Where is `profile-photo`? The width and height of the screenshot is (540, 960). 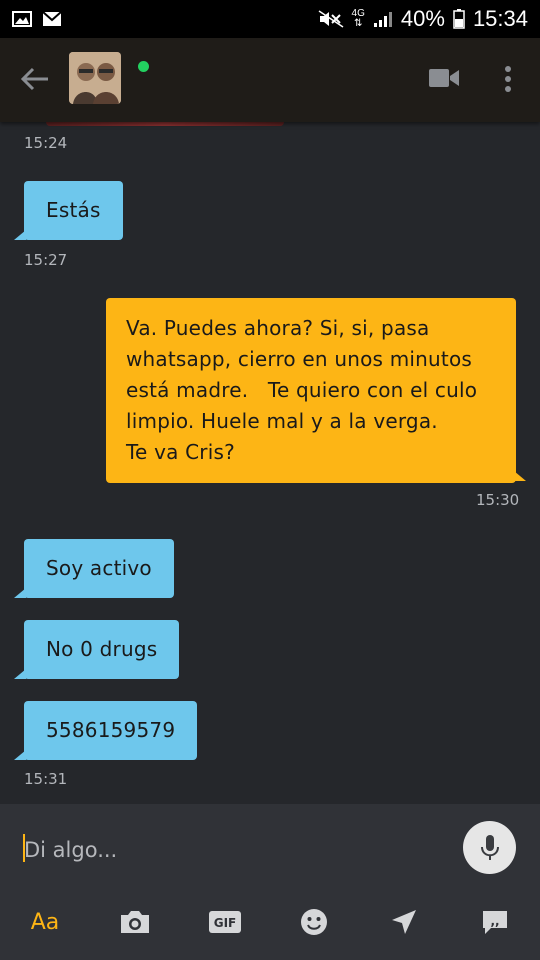
profile-photo is located at coordinates (95, 78).